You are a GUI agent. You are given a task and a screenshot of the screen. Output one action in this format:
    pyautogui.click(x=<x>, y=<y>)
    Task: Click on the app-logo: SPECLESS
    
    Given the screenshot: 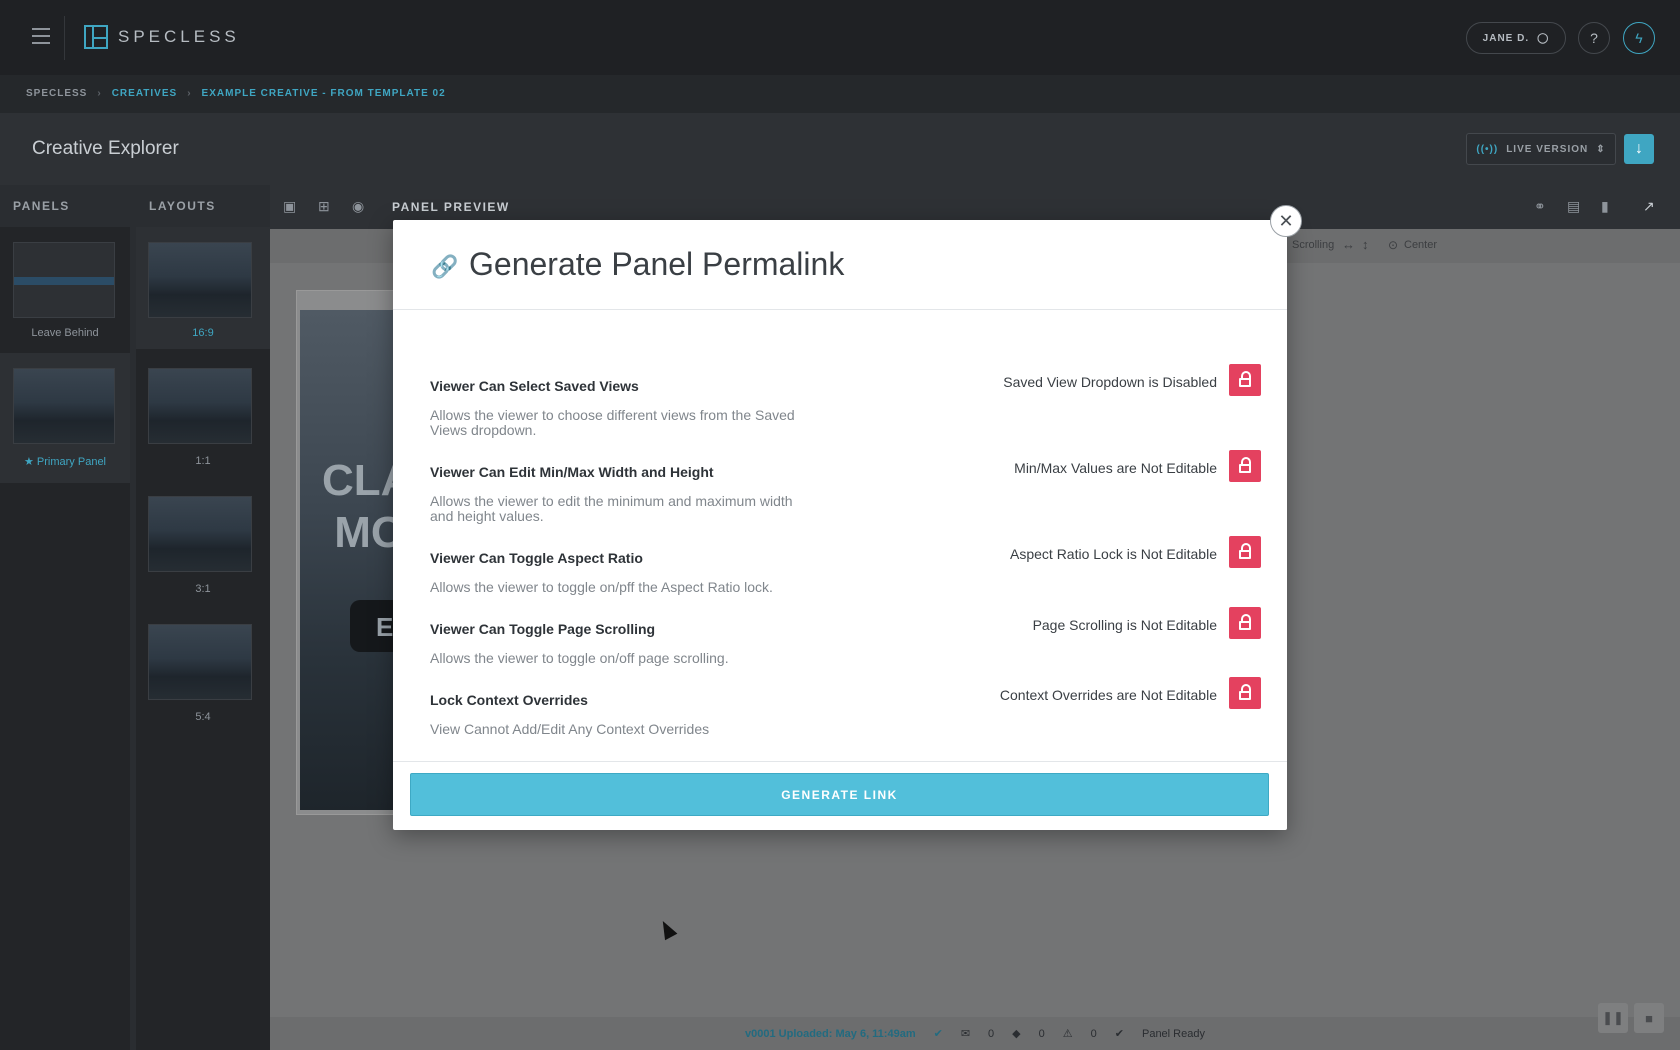 What is the action you would take?
    pyautogui.click(x=162, y=37)
    